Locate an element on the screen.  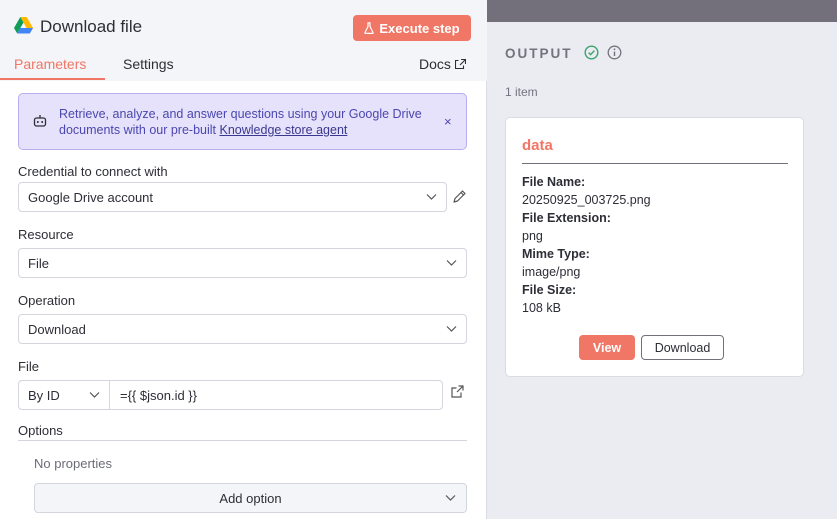
file-size-key: File Size: is located at coordinates (549, 290).